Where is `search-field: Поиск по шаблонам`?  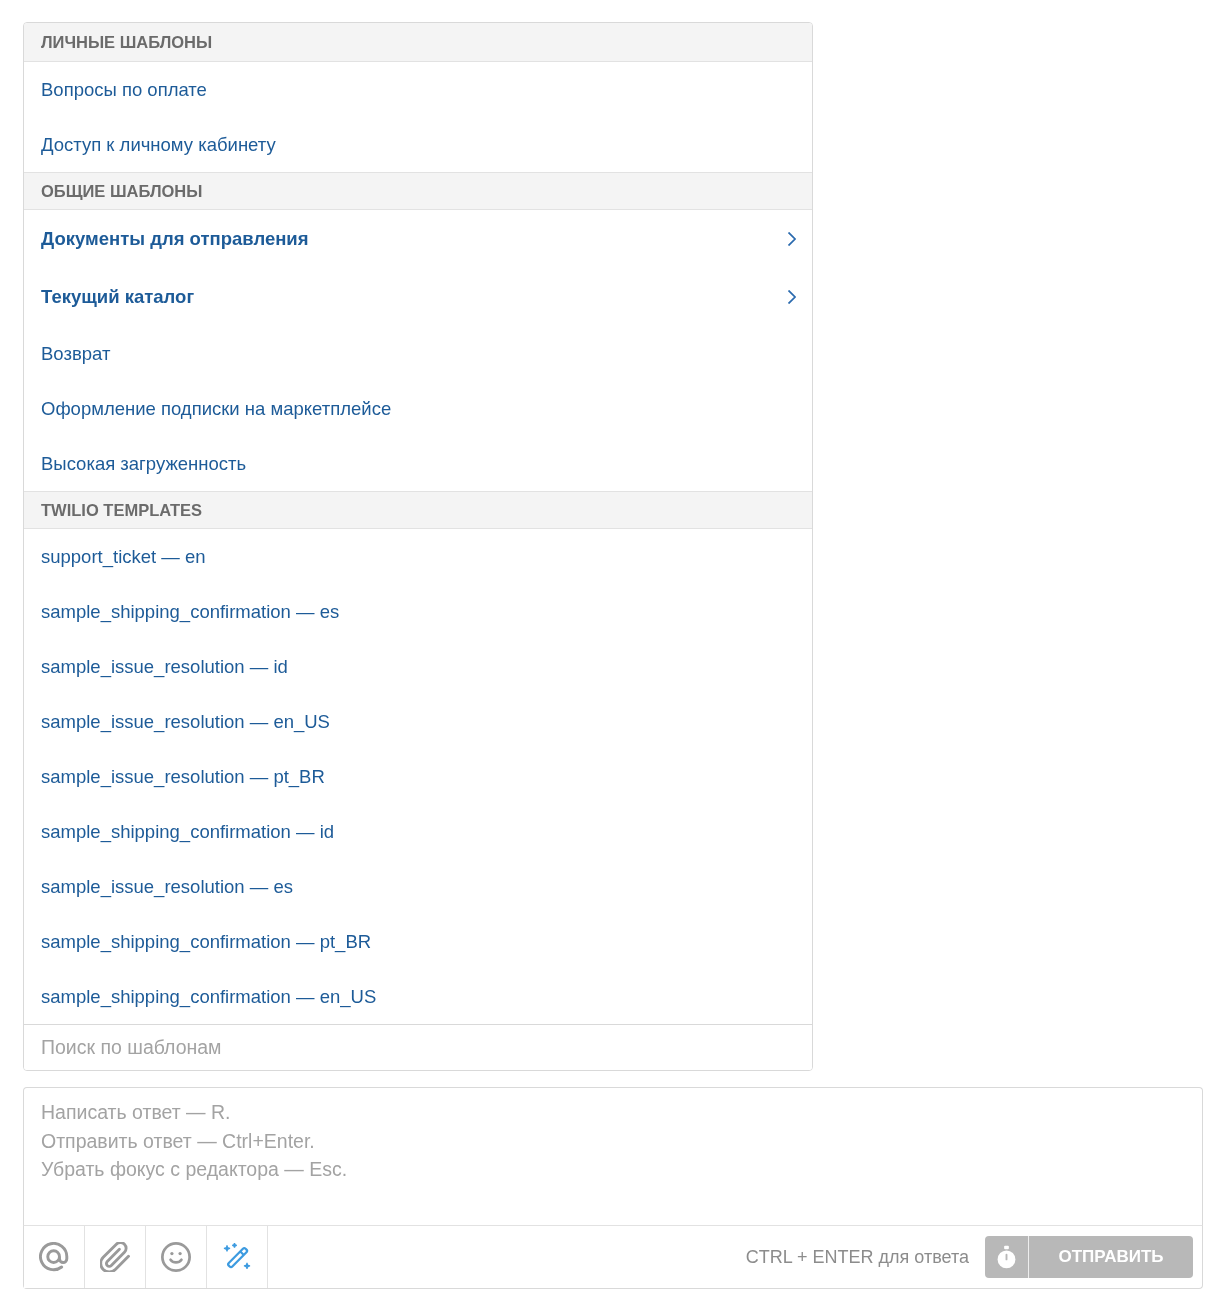 search-field: Поиск по шаблонам is located at coordinates (418, 1047).